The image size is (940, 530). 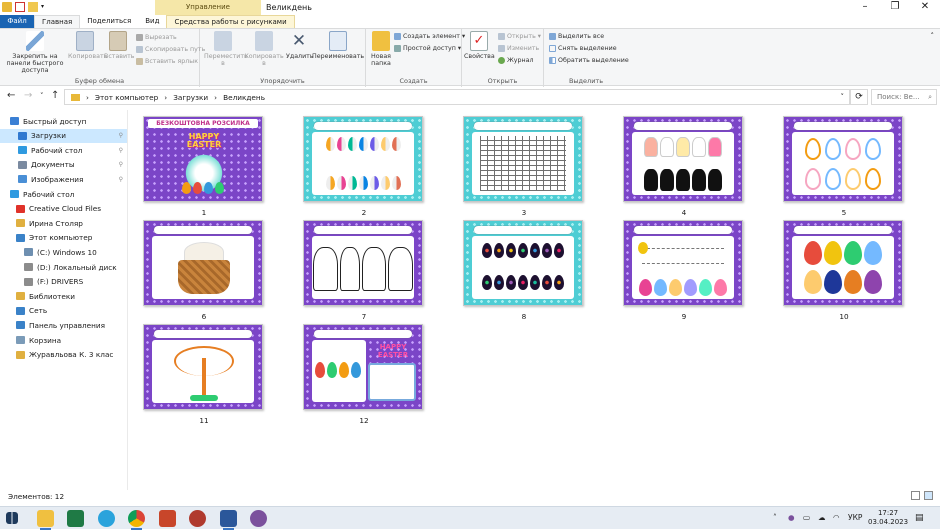 What do you see at coordinates (119, 45) in the screenshot?
I see `paste-button: Вставить` at bounding box center [119, 45].